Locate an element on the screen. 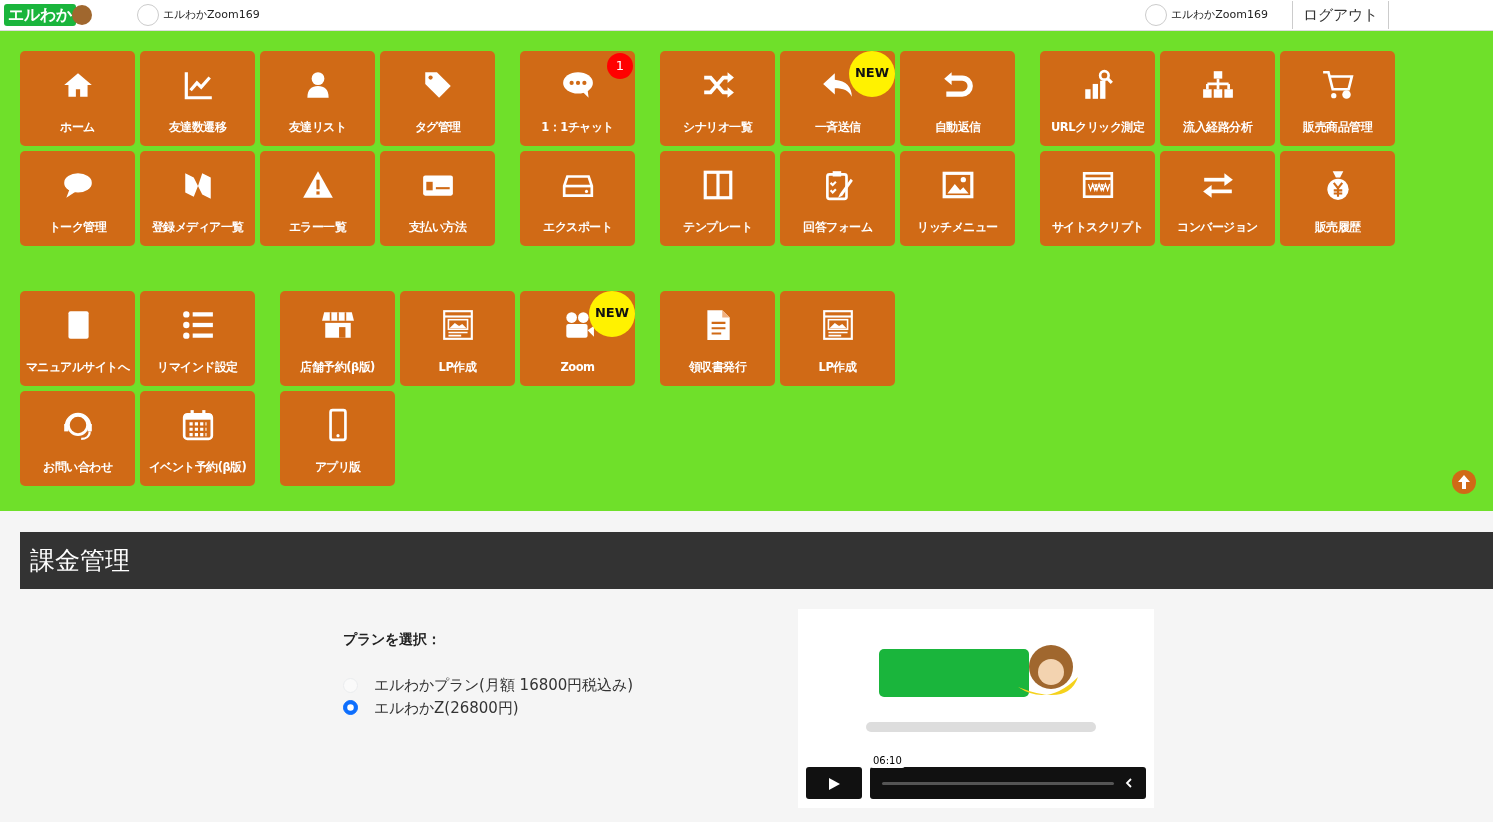  menu-tile: 販売商品管理 is located at coordinates (1337, 98).